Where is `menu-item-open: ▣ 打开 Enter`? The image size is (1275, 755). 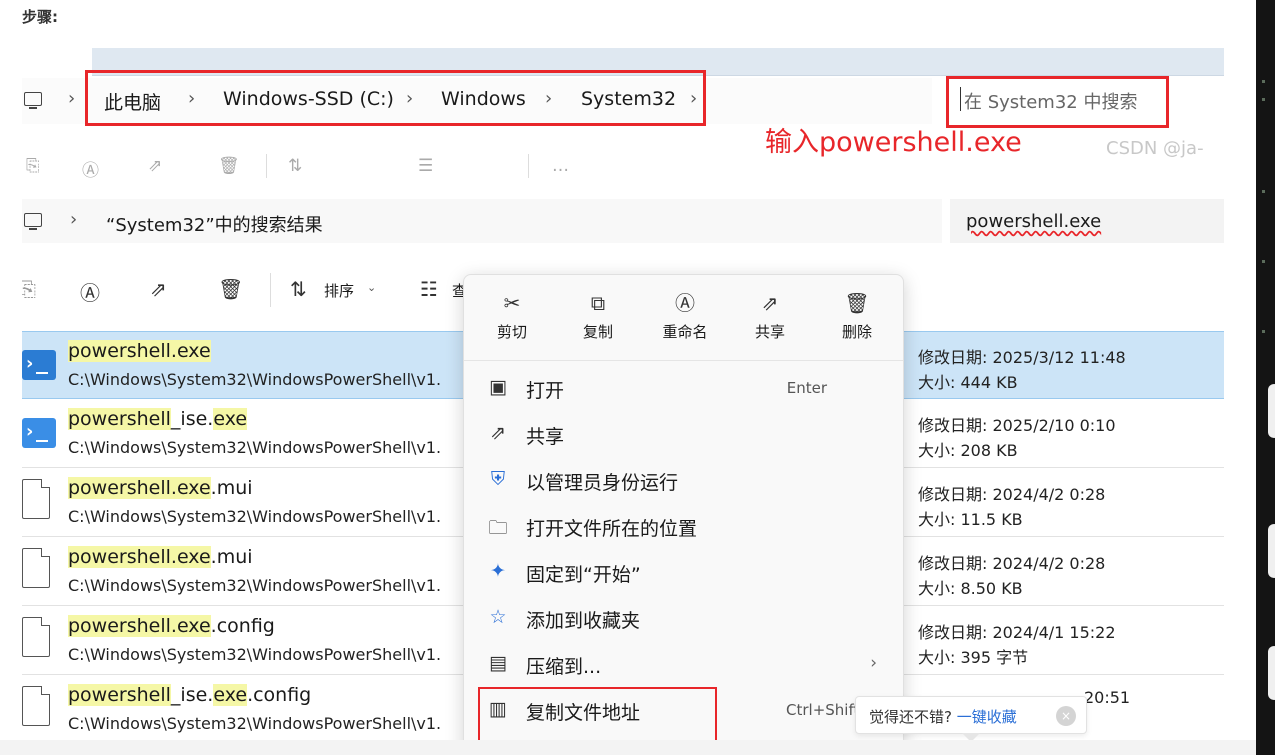 menu-item-open: ▣ 打开 Enter is located at coordinates (683, 388).